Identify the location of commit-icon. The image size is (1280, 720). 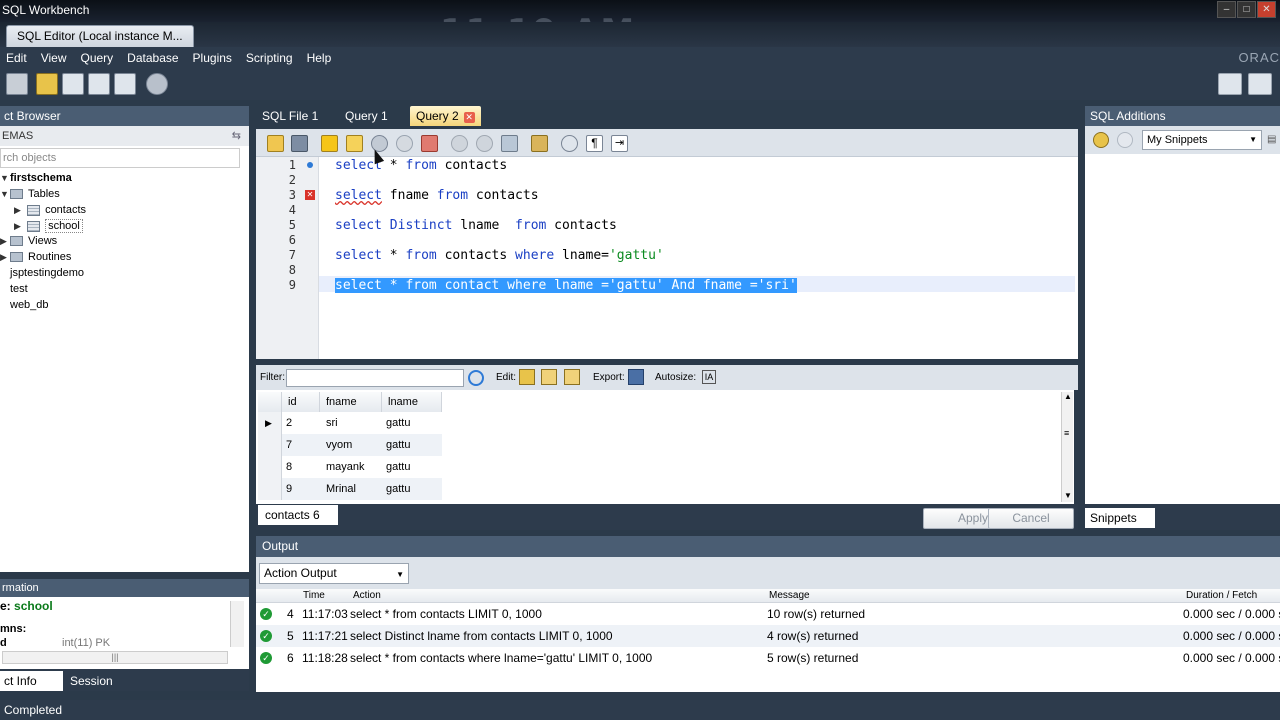
(459, 143).